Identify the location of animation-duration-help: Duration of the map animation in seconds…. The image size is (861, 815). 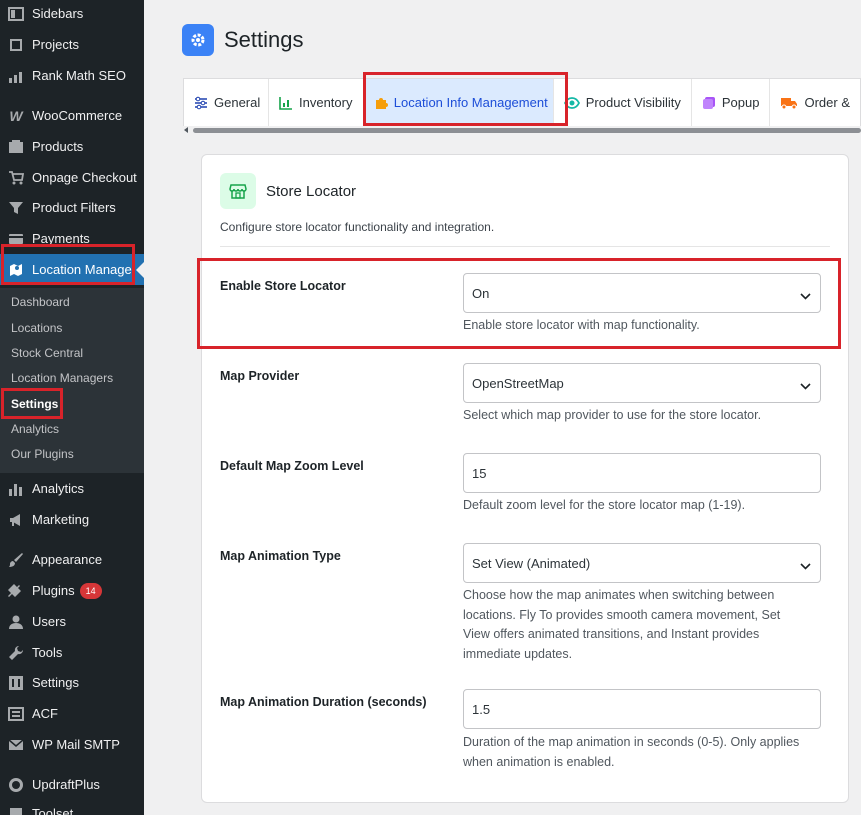
(631, 752).